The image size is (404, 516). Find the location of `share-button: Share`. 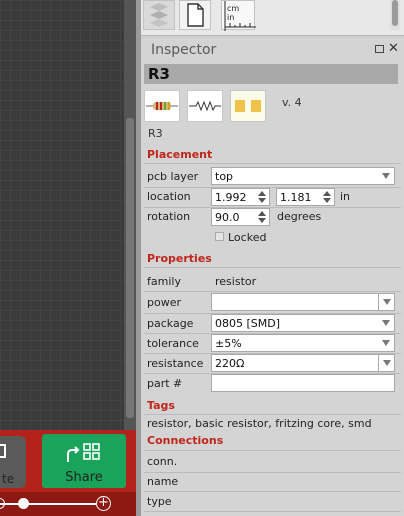

share-button: Share is located at coordinates (84, 461).